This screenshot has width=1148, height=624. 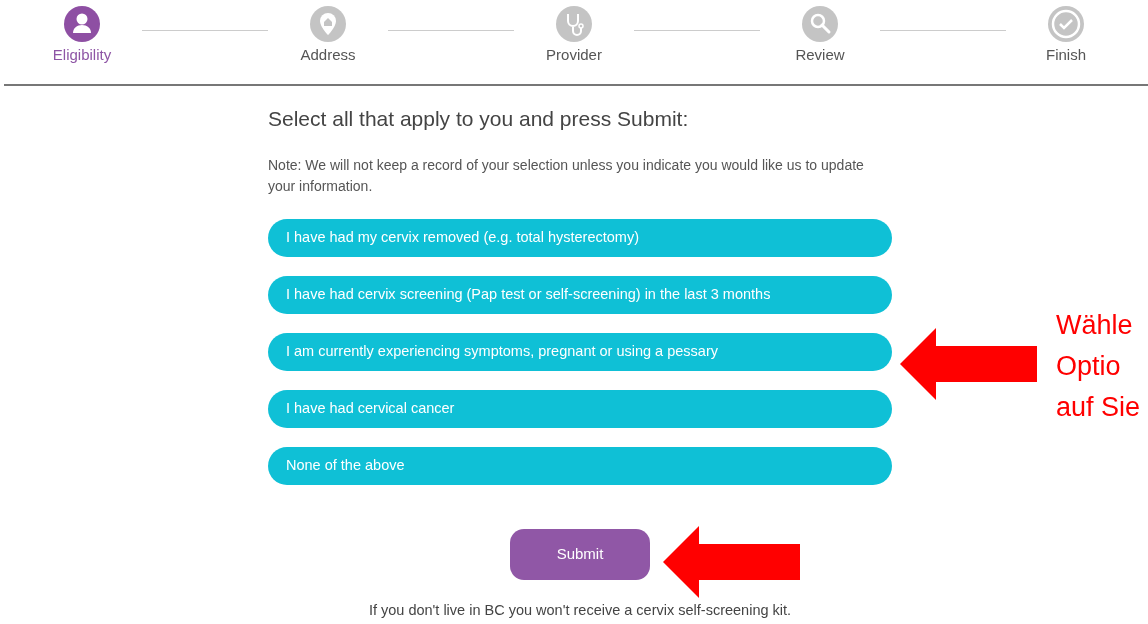 I want to click on note-text: Note: We will not keep a record of your selection unless you indicate you would like us to update your information., so click(x=566, y=176).